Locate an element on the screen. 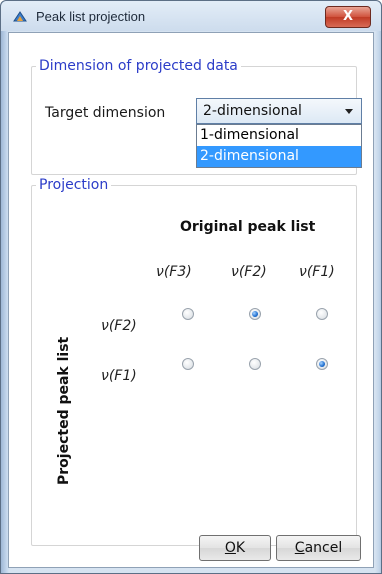 This screenshot has width=382, height=574. ok-button: OK is located at coordinates (235, 548).